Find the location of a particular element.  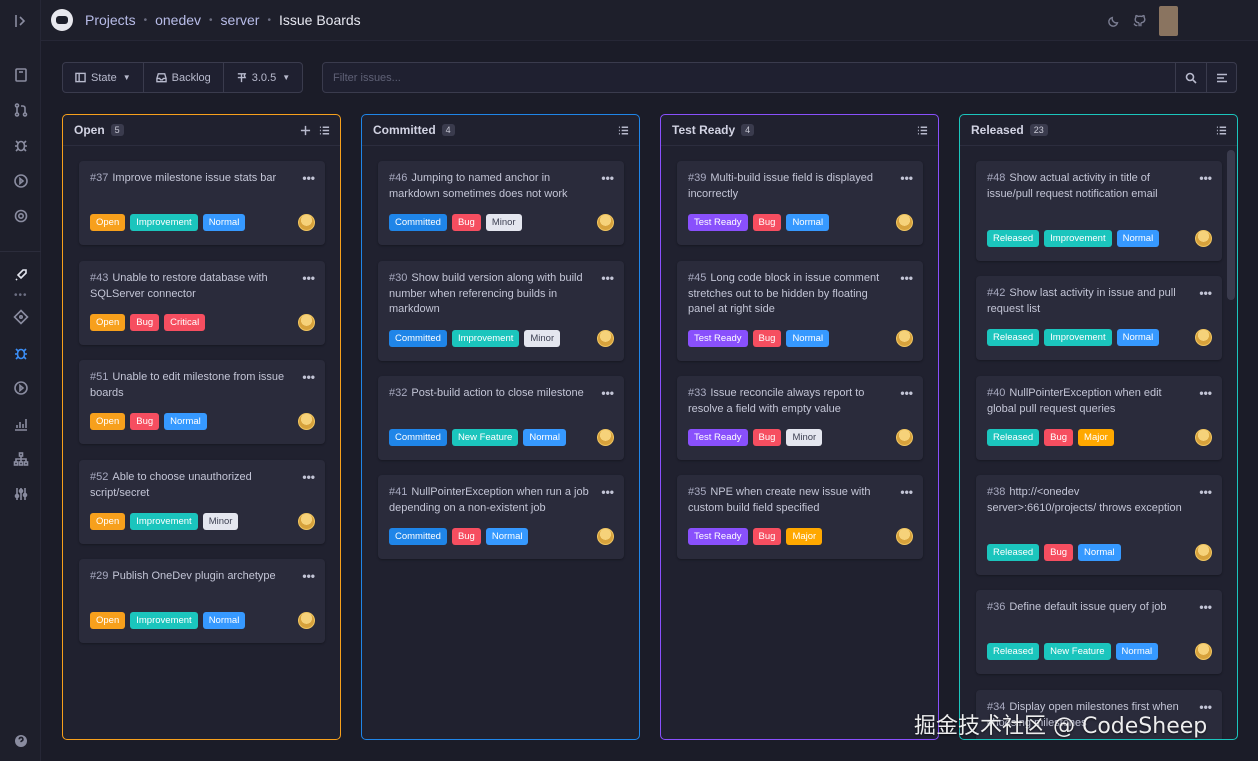

sliders-icon is located at coordinates (20, 493).